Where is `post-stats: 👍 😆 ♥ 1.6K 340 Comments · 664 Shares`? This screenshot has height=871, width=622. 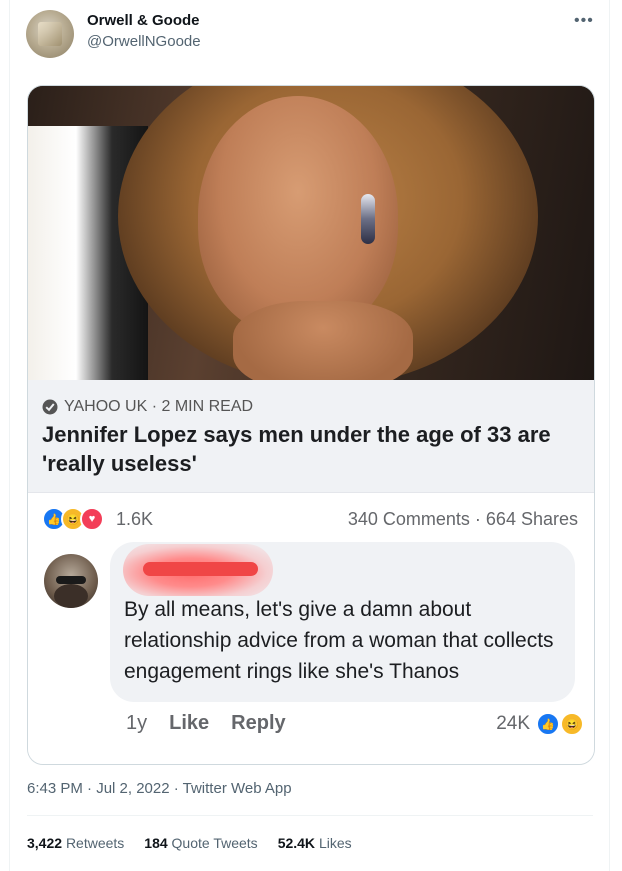
post-stats: 👍 😆 ♥ 1.6K 340 Comments · 664 Shares is located at coordinates (311, 517).